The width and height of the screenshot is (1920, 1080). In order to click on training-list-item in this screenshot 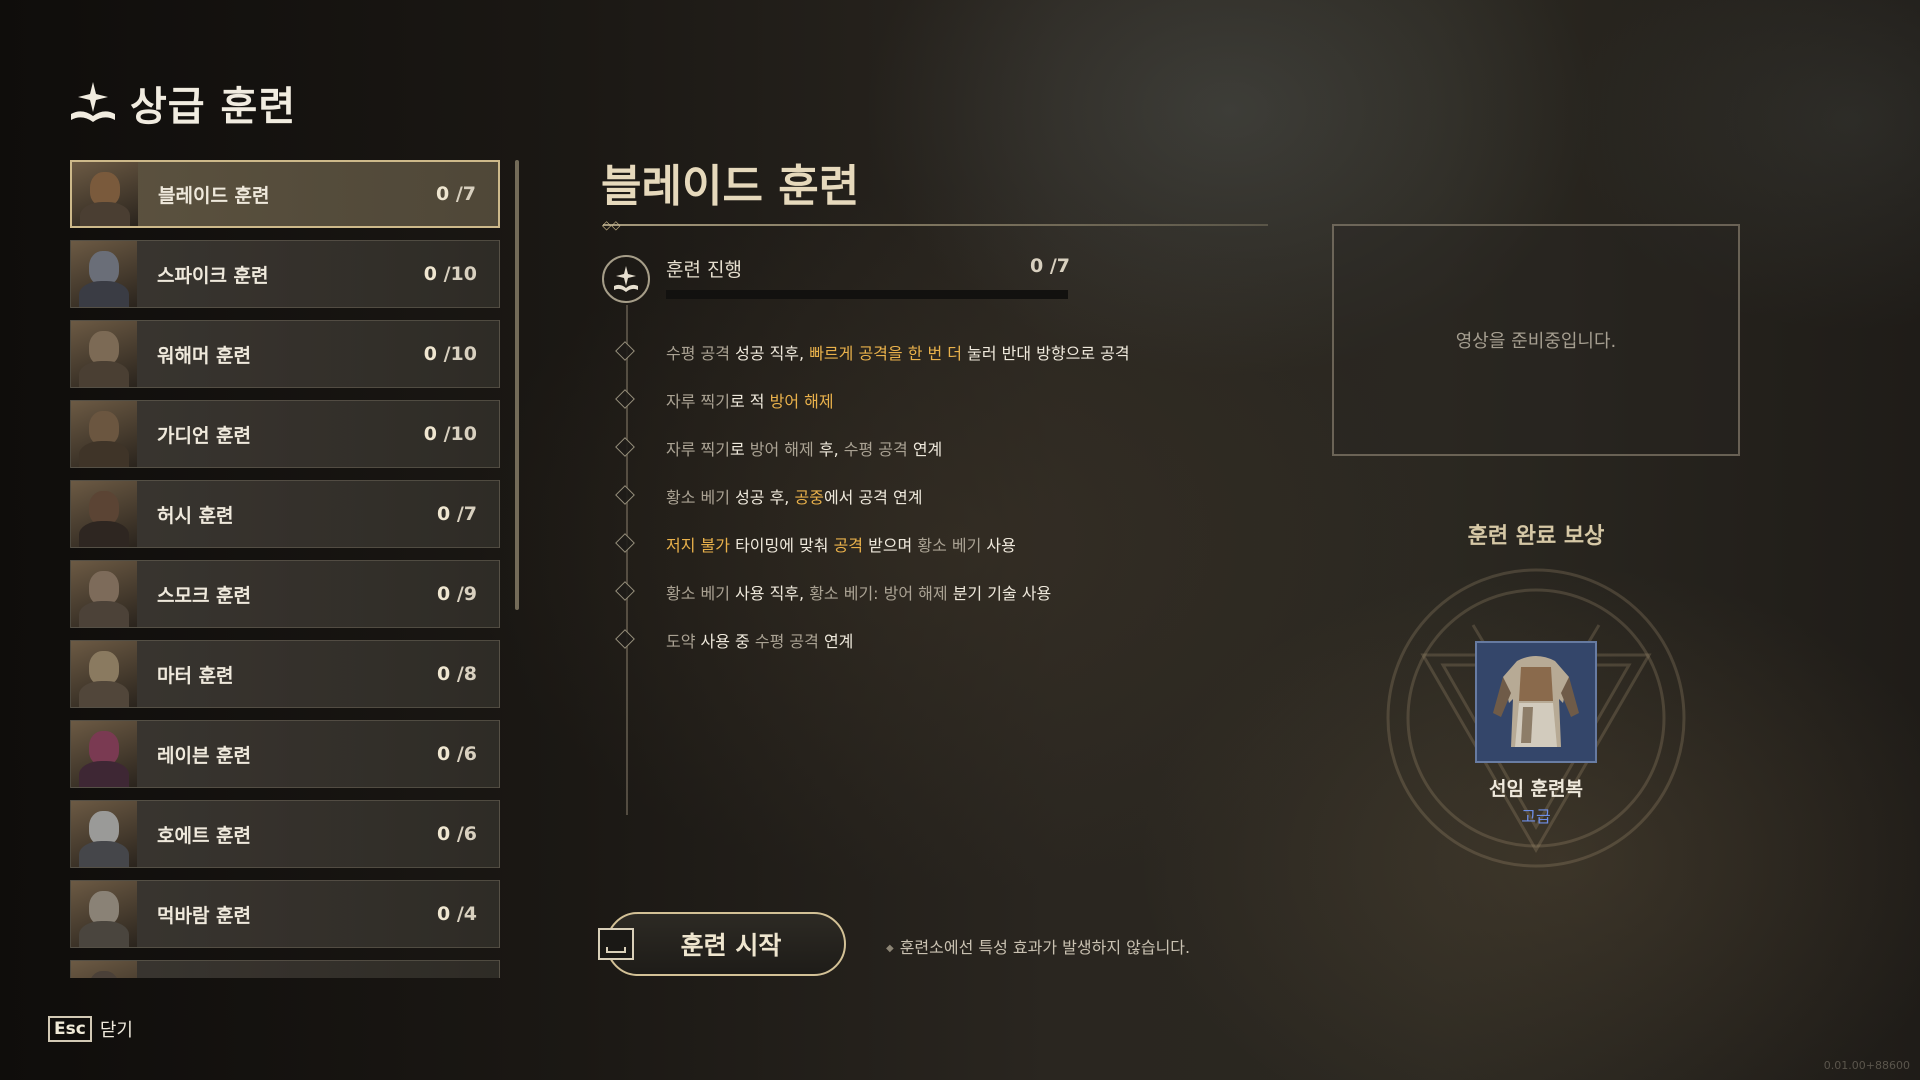, I will do `click(285, 969)`.